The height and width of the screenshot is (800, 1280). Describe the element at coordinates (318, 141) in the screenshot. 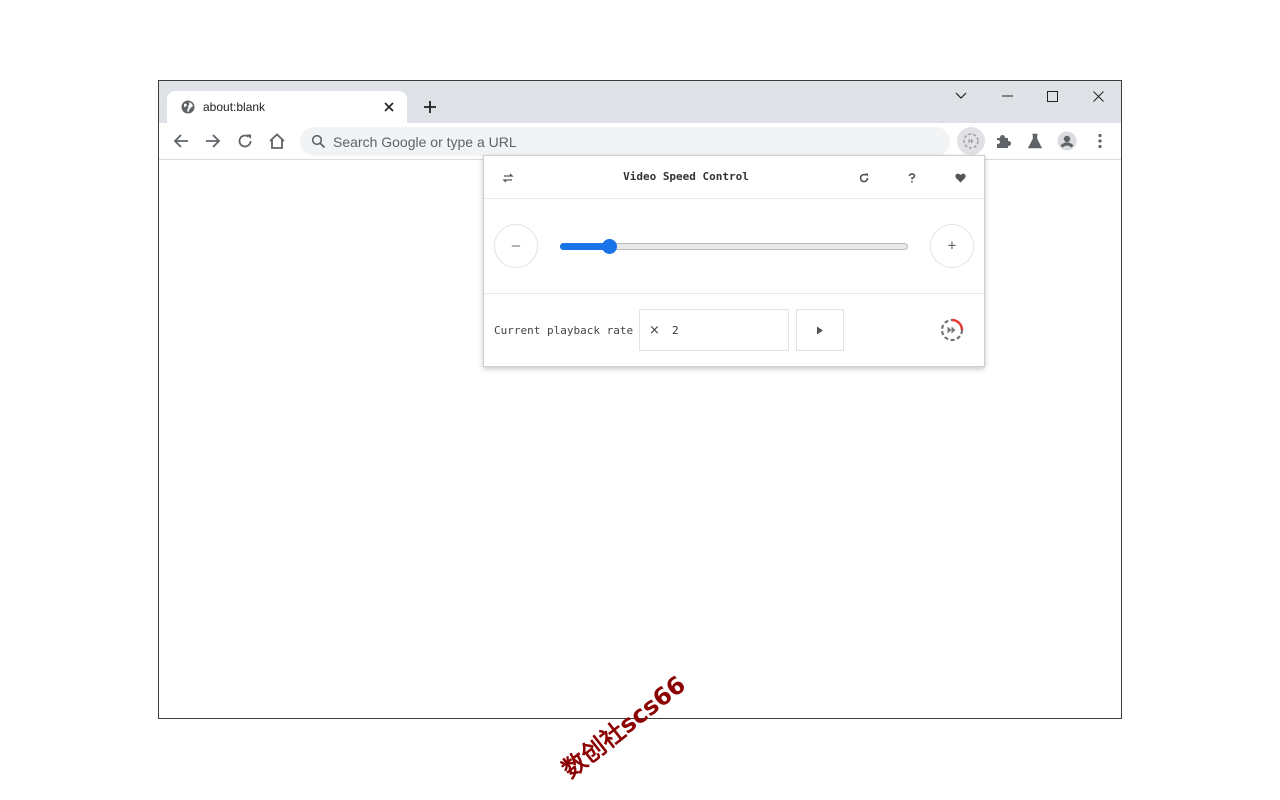

I see `search-icon` at that location.